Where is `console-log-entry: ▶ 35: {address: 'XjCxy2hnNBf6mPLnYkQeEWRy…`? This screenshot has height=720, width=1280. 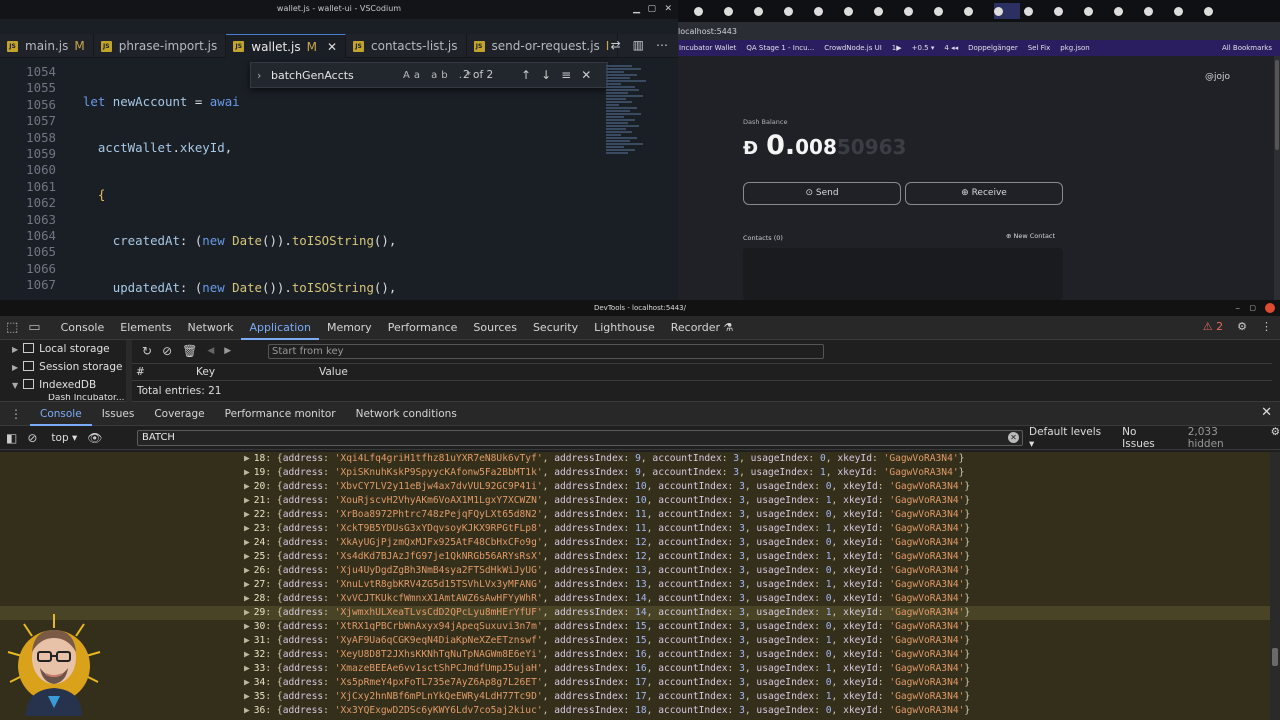 console-log-entry: ▶ 35: {address: 'XjCxy2hnNBf6mPLnYkQeEWRy… is located at coordinates (635, 697).